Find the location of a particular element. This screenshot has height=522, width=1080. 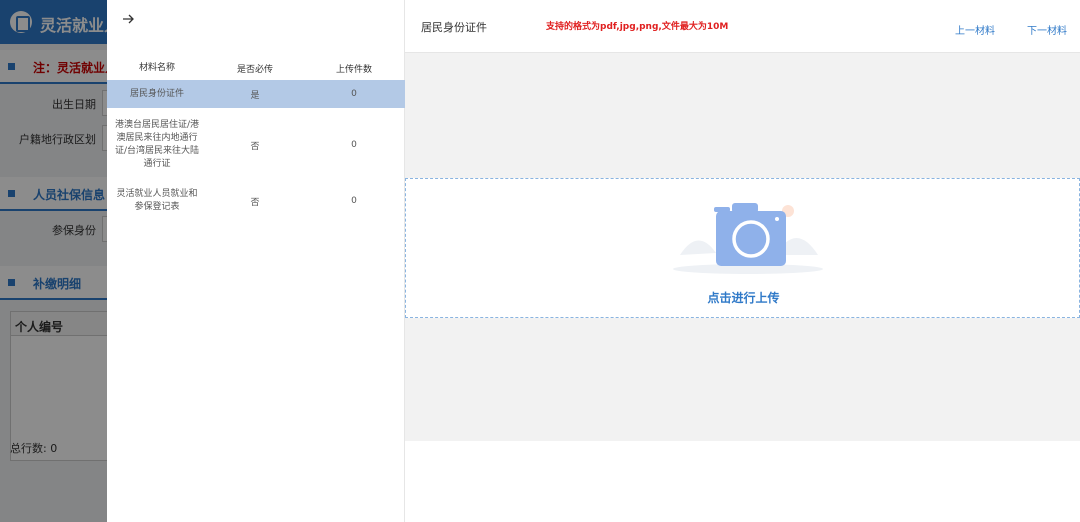

upload-label: 点击进行上传 is located at coordinates (743, 298).